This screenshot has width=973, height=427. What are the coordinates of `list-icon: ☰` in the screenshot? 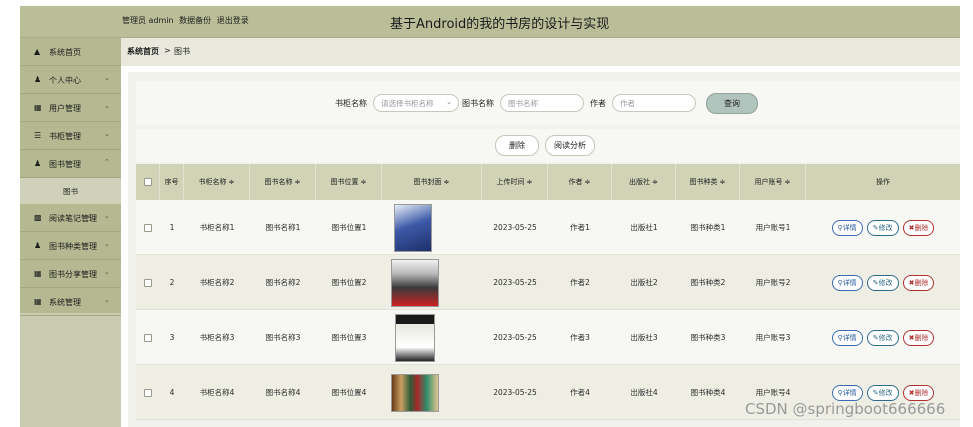 It's located at (38, 135).